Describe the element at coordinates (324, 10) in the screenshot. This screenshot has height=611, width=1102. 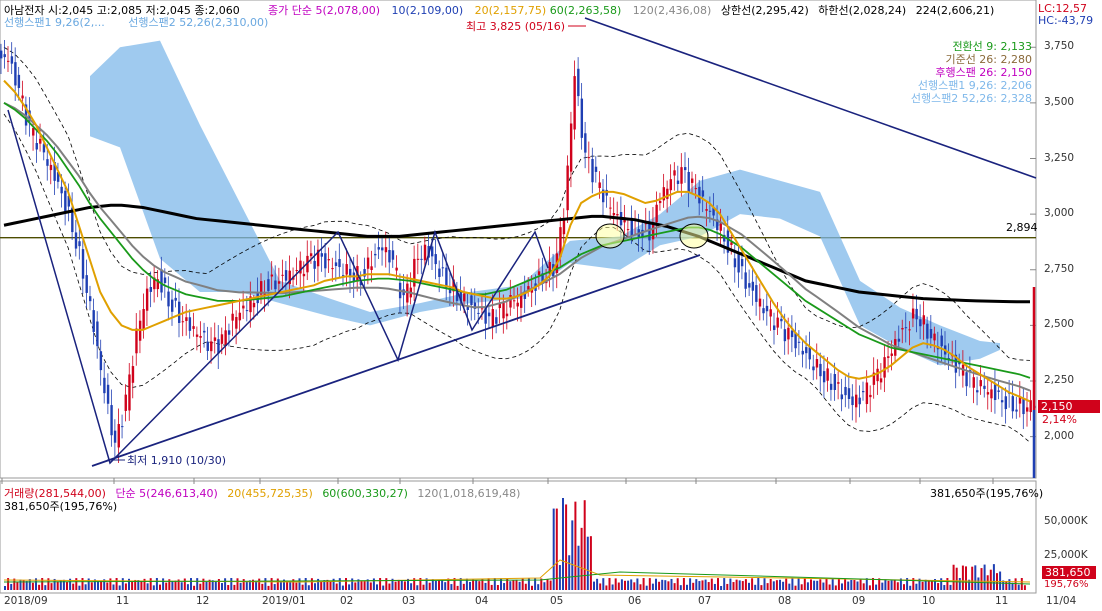
I see `ma5-legend: 종가 단순 5(2,078,00)` at that location.